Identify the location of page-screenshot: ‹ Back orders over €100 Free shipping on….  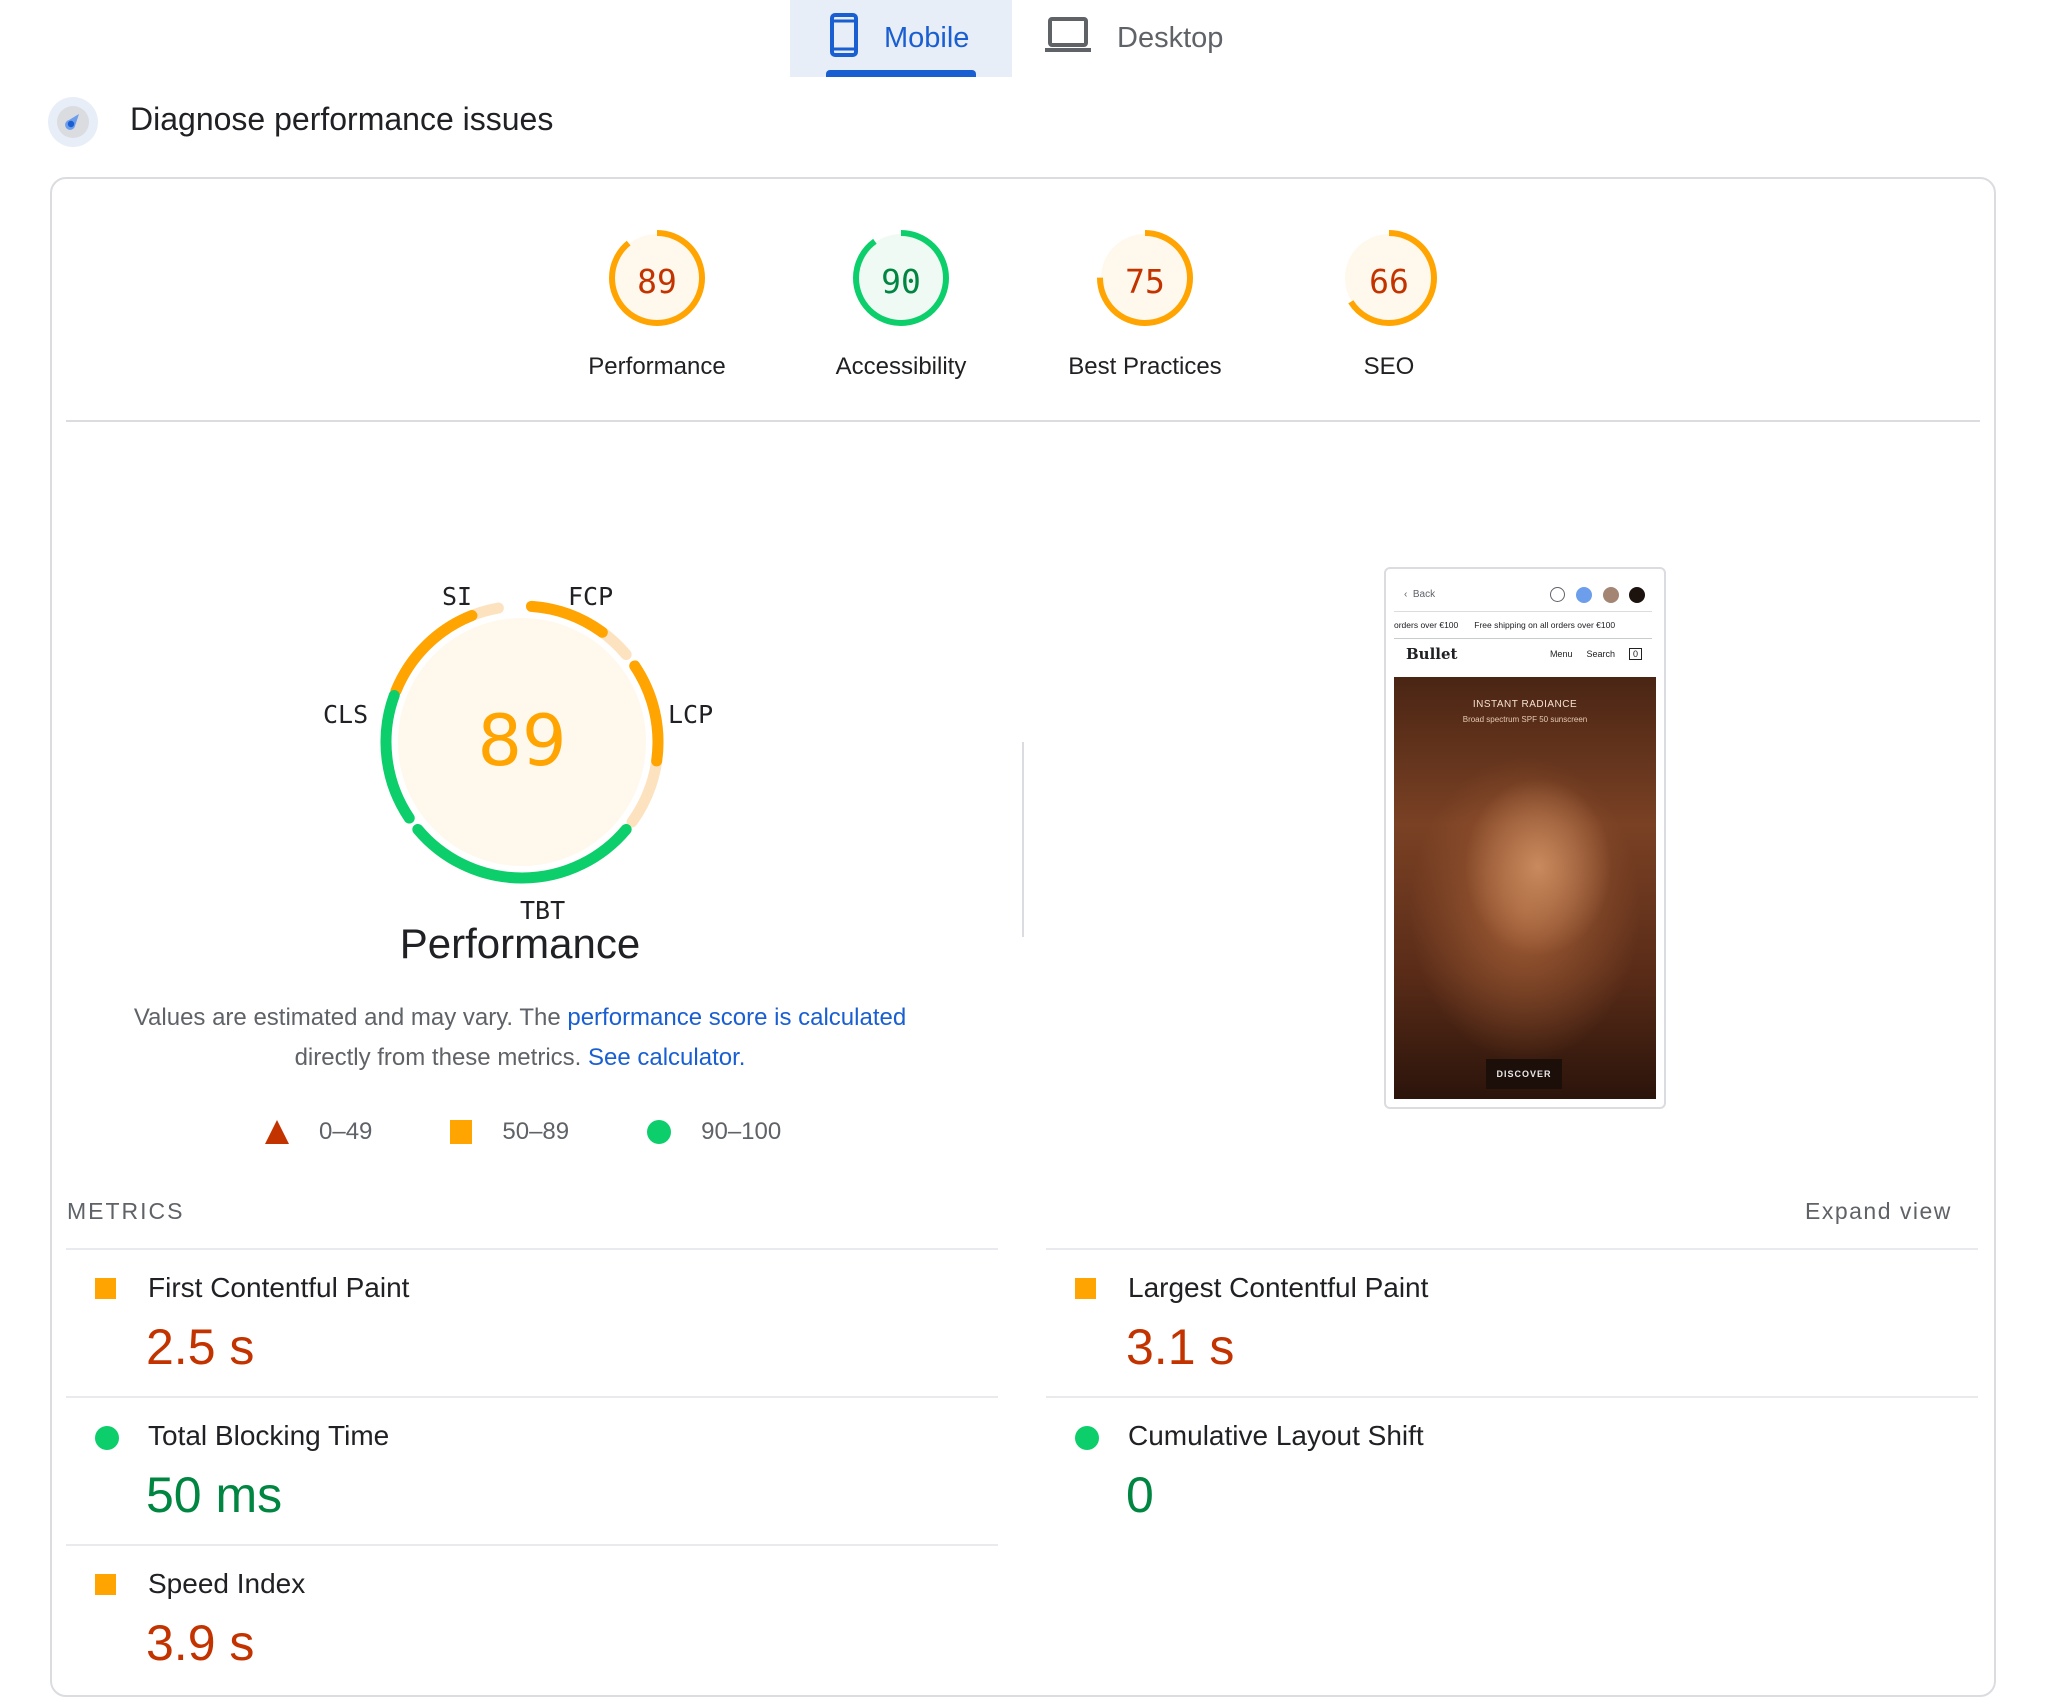
(1525, 838).